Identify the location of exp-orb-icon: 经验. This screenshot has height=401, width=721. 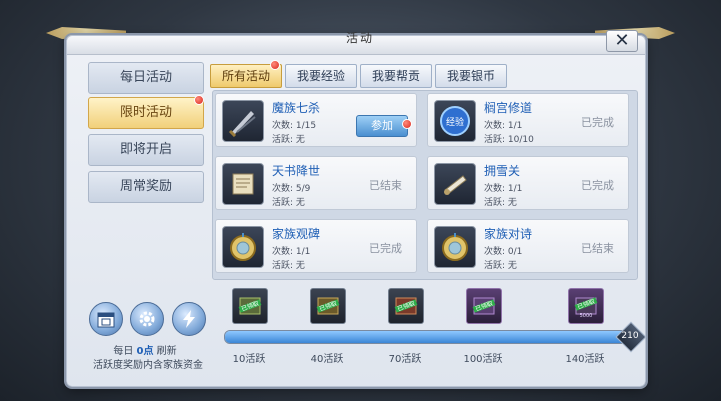
(455, 121).